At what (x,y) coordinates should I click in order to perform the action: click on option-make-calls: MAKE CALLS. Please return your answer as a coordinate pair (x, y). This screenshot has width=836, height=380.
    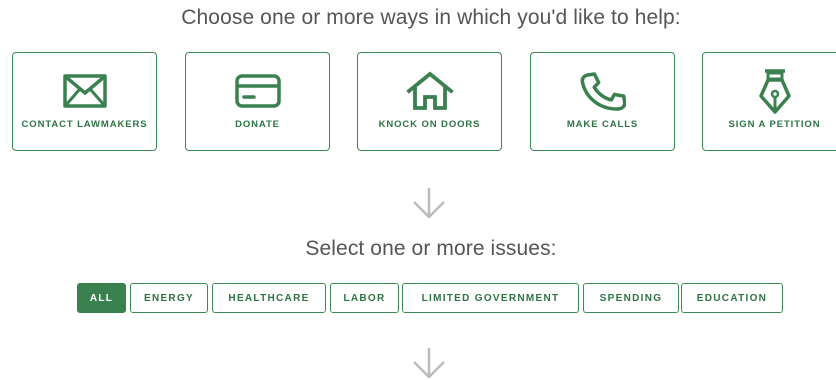
    Looking at the image, I should click on (602, 101).